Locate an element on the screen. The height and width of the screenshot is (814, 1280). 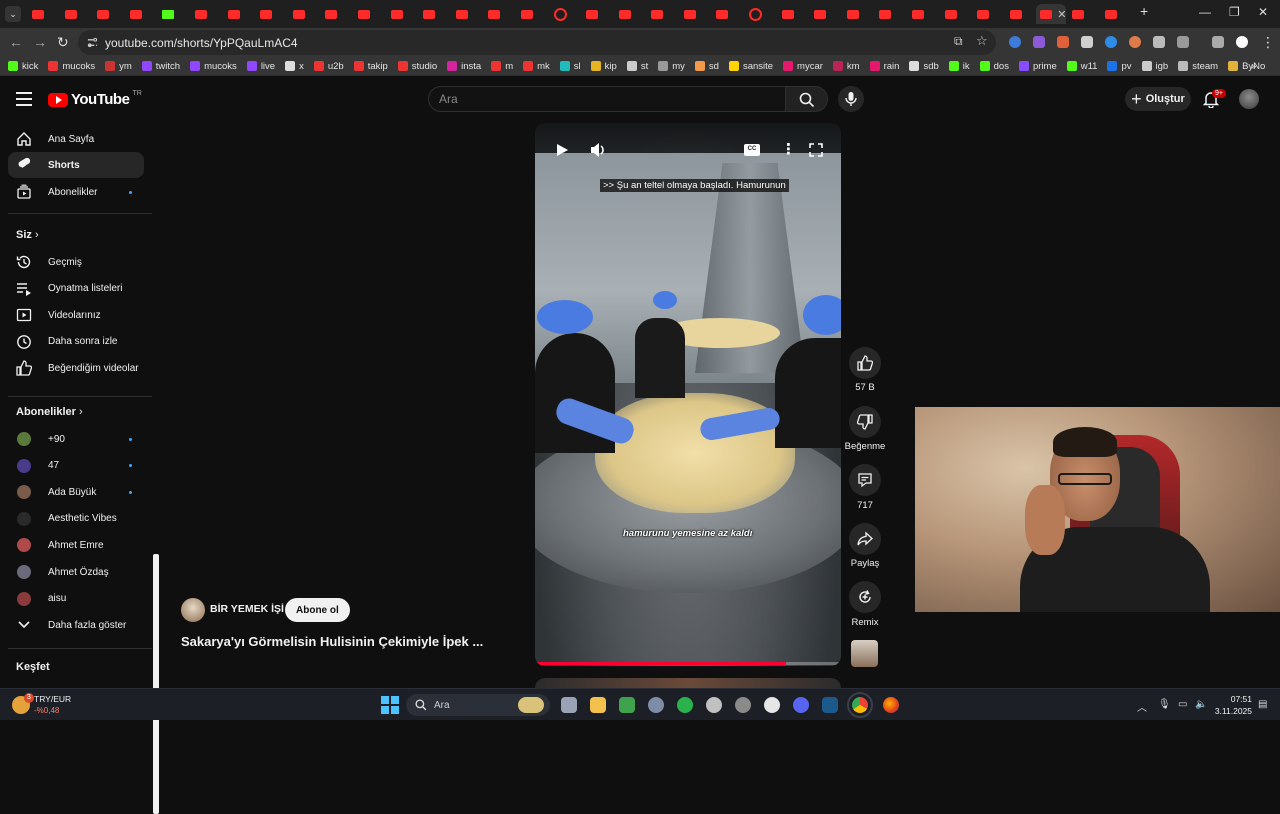
bookmark-item: studio is located at coordinates (417, 66).